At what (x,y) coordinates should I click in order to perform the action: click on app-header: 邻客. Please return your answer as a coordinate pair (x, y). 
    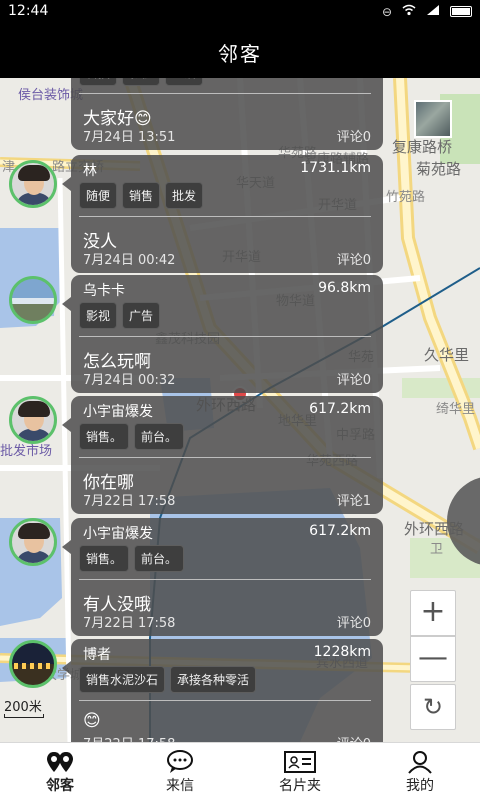
    Looking at the image, I should click on (240, 51).